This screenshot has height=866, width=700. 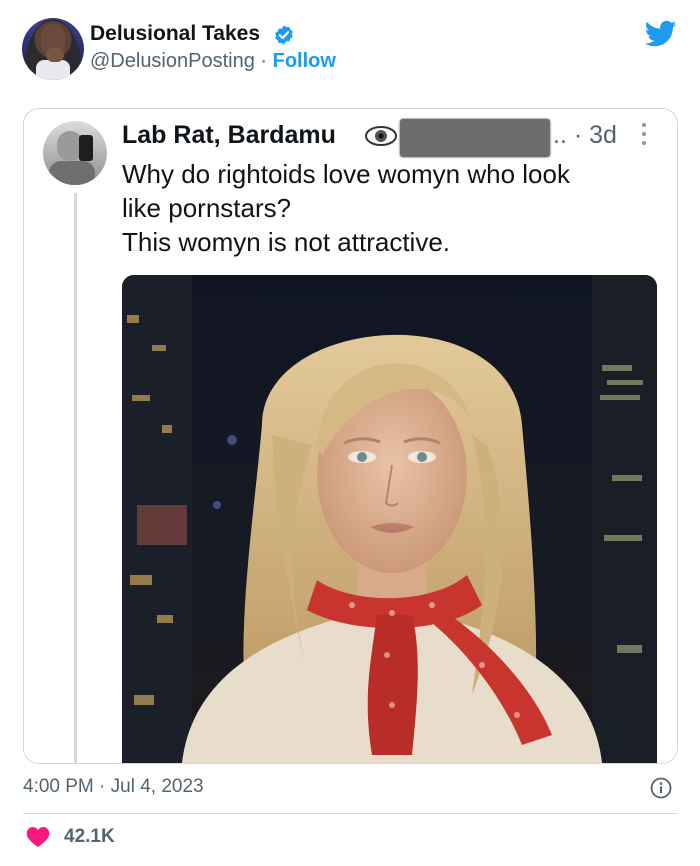 What do you see at coordinates (284, 35) in the screenshot?
I see `verified-badge-icon` at bounding box center [284, 35].